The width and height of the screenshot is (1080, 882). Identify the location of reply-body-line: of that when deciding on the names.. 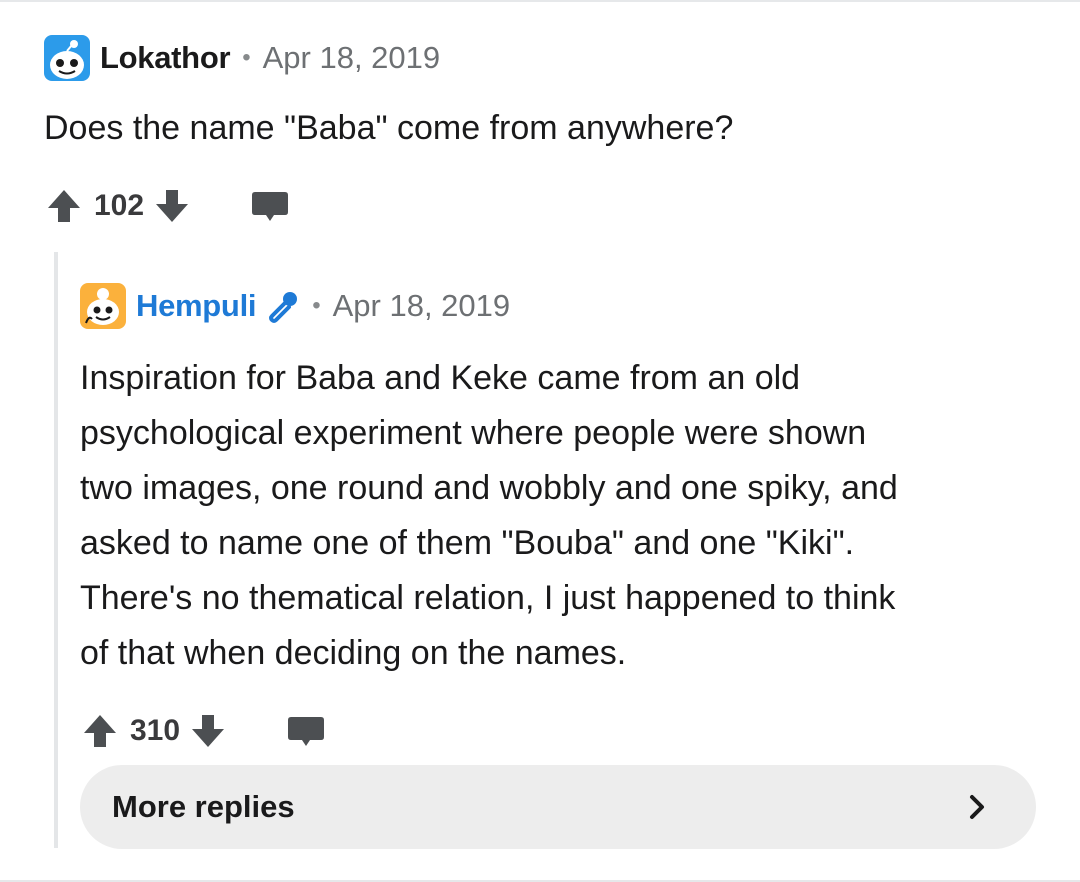
(353, 653).